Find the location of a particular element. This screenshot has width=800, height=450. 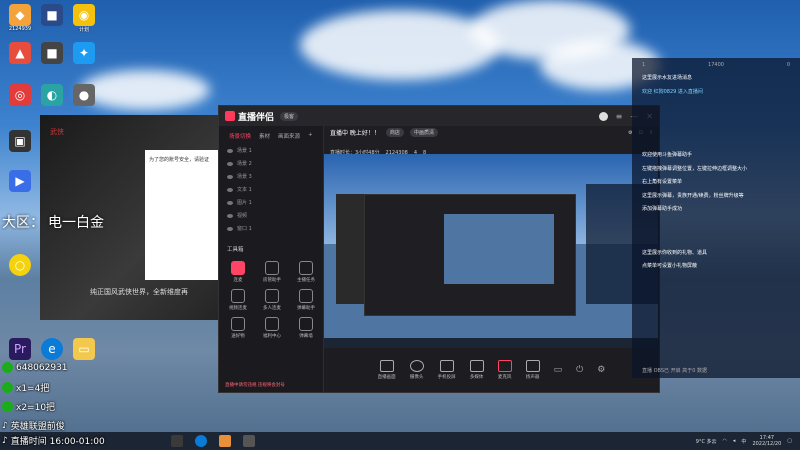

scene-item: 场景 2 is located at coordinates (271, 163).